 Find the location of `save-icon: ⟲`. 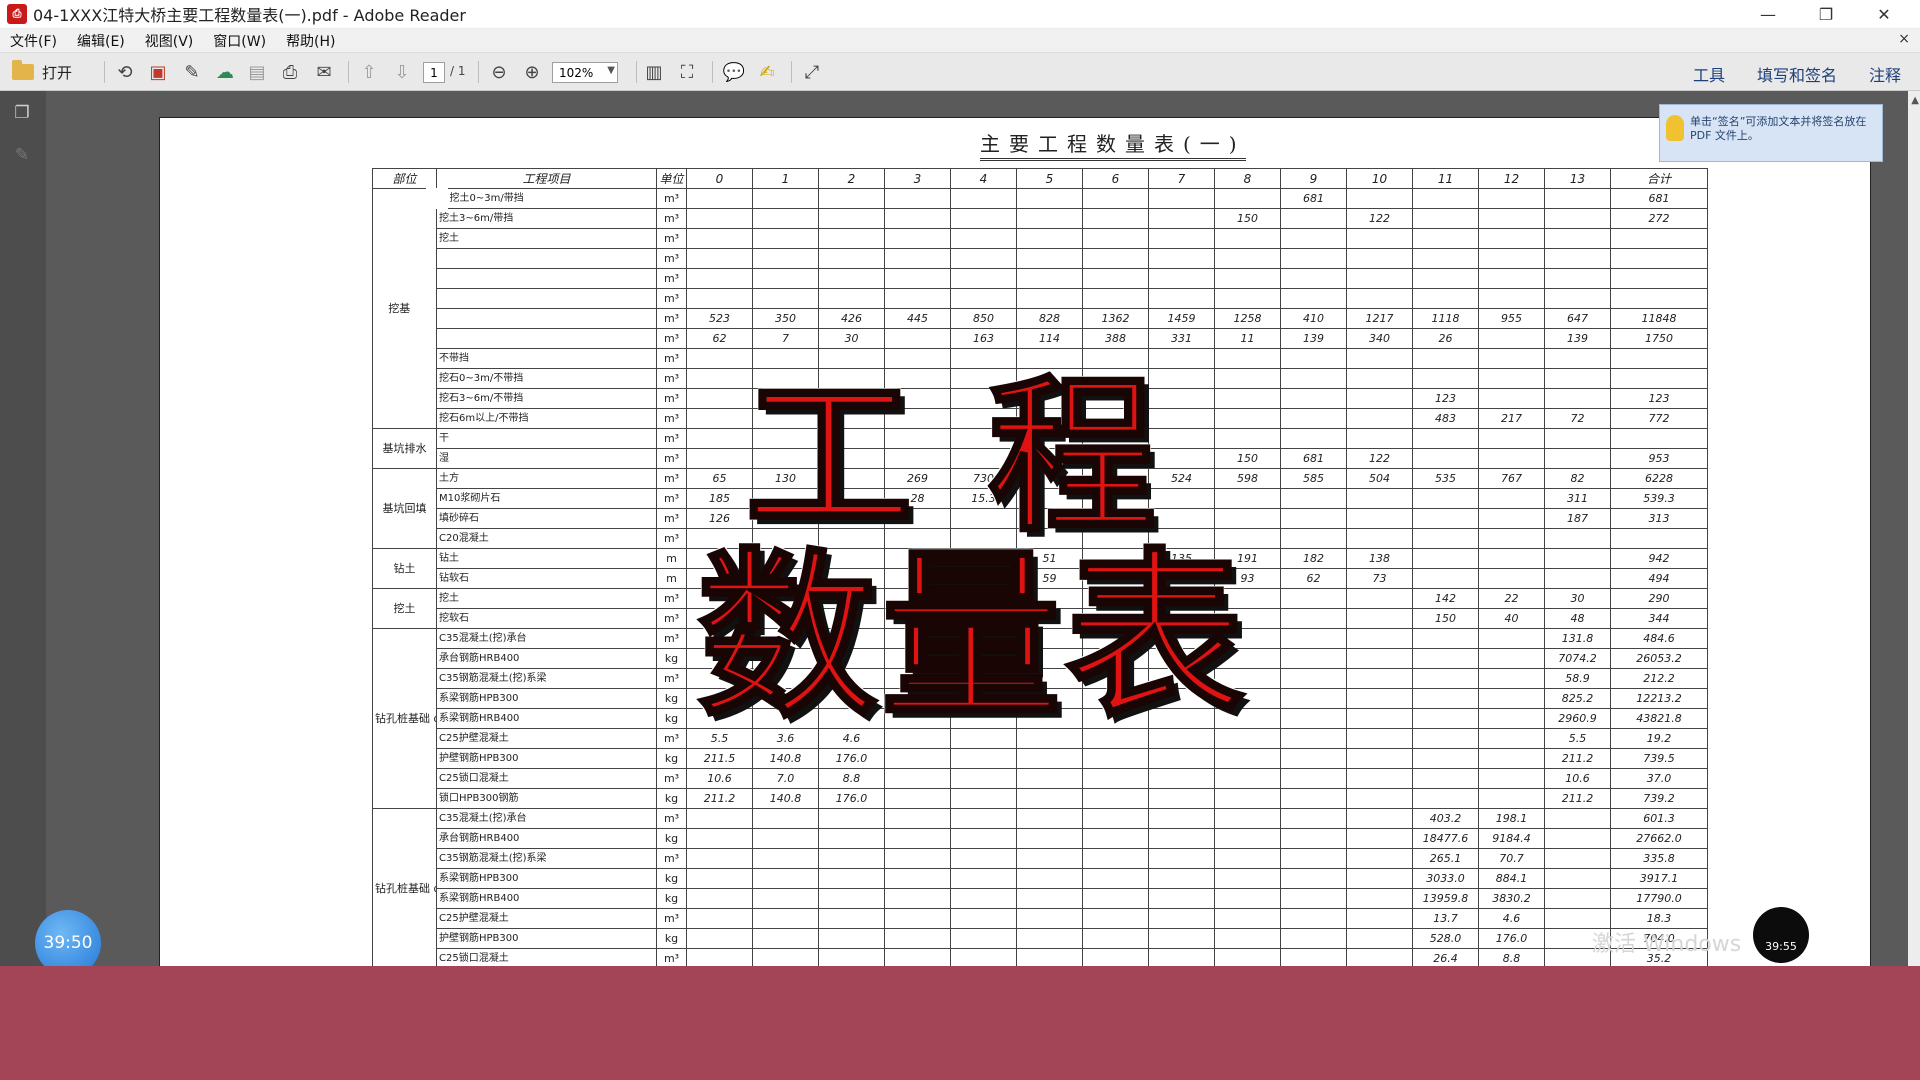

save-icon: ⟲ is located at coordinates (125, 72).